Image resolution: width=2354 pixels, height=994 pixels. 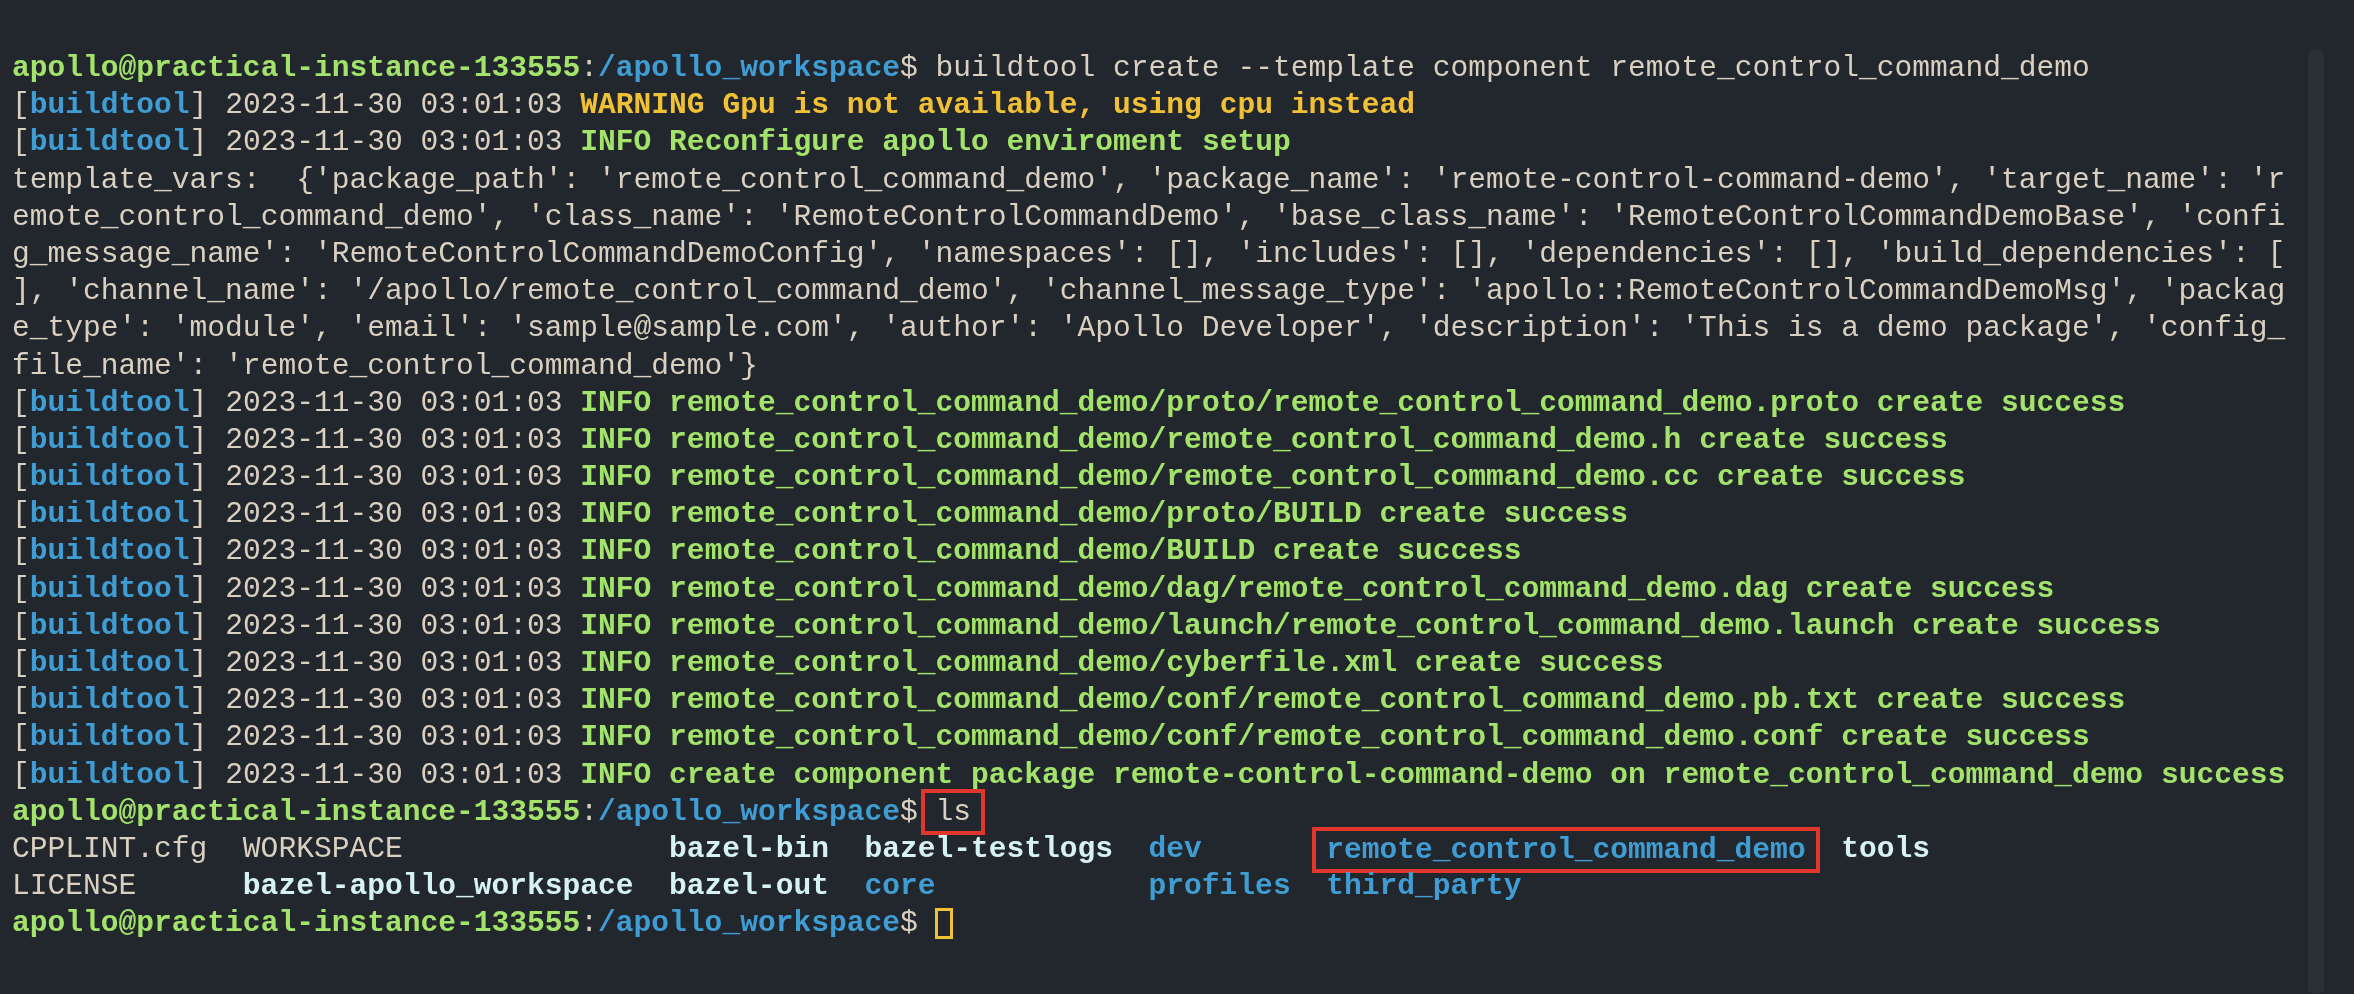 I want to click on log-info: INFO remote_control_command_demo/BUILD create success, so click(x=1051, y=552).